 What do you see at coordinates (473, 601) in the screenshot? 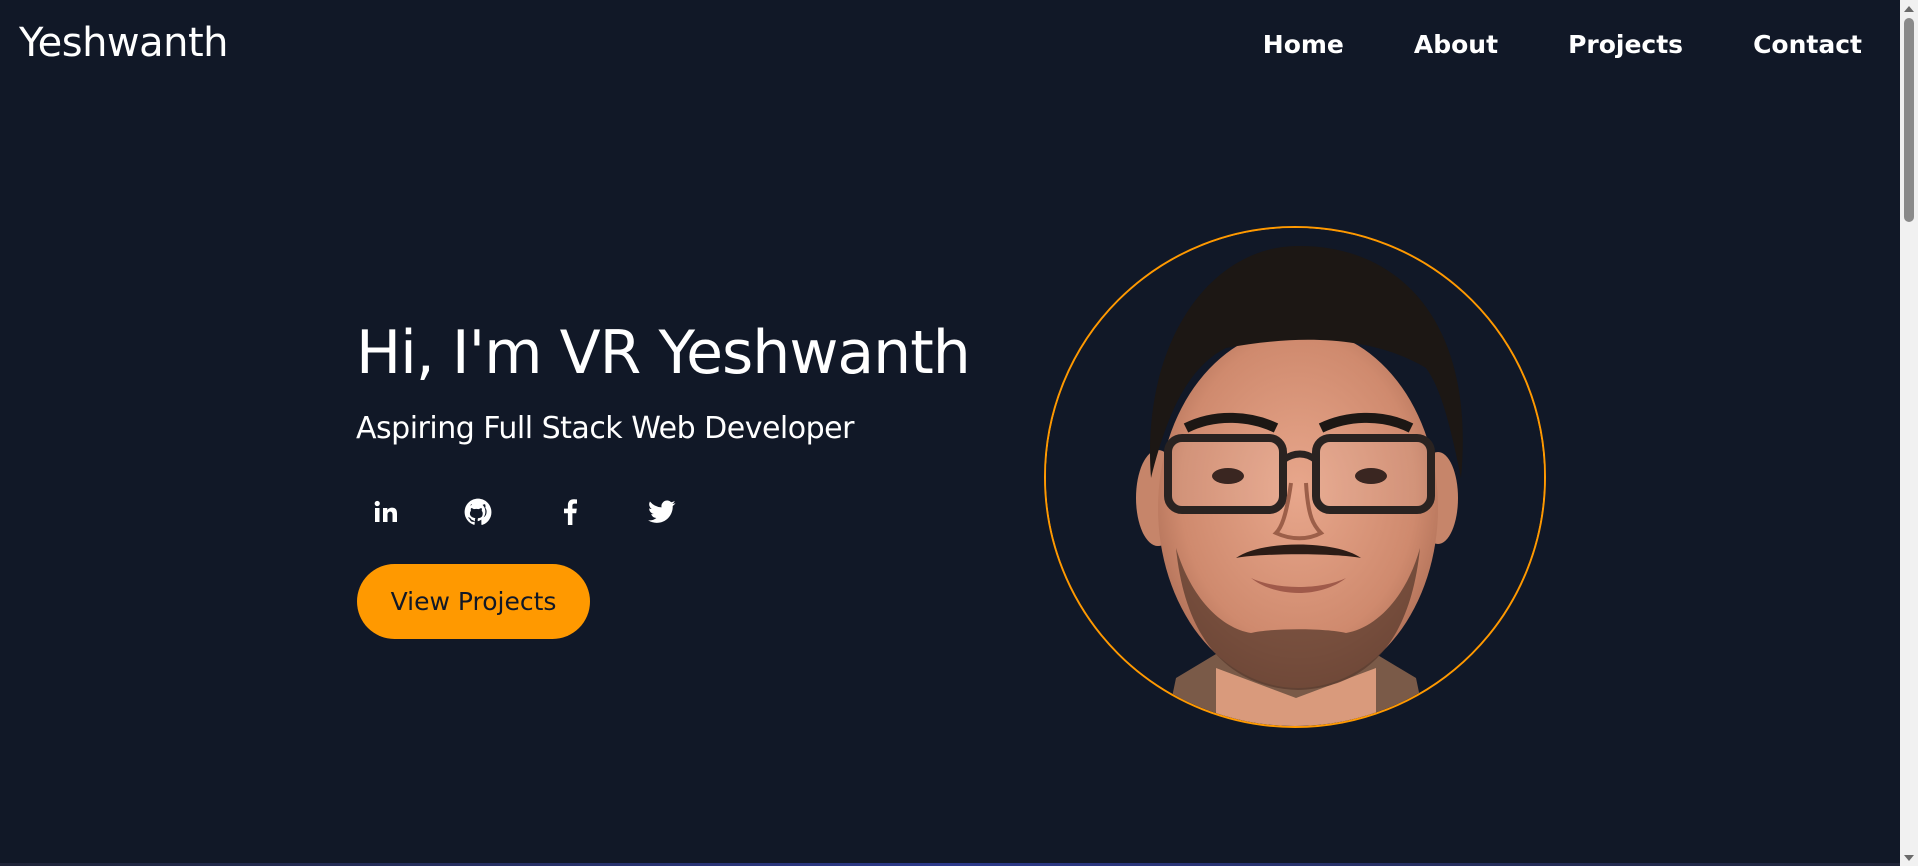
I see `view-projects-button: View Projects` at bounding box center [473, 601].